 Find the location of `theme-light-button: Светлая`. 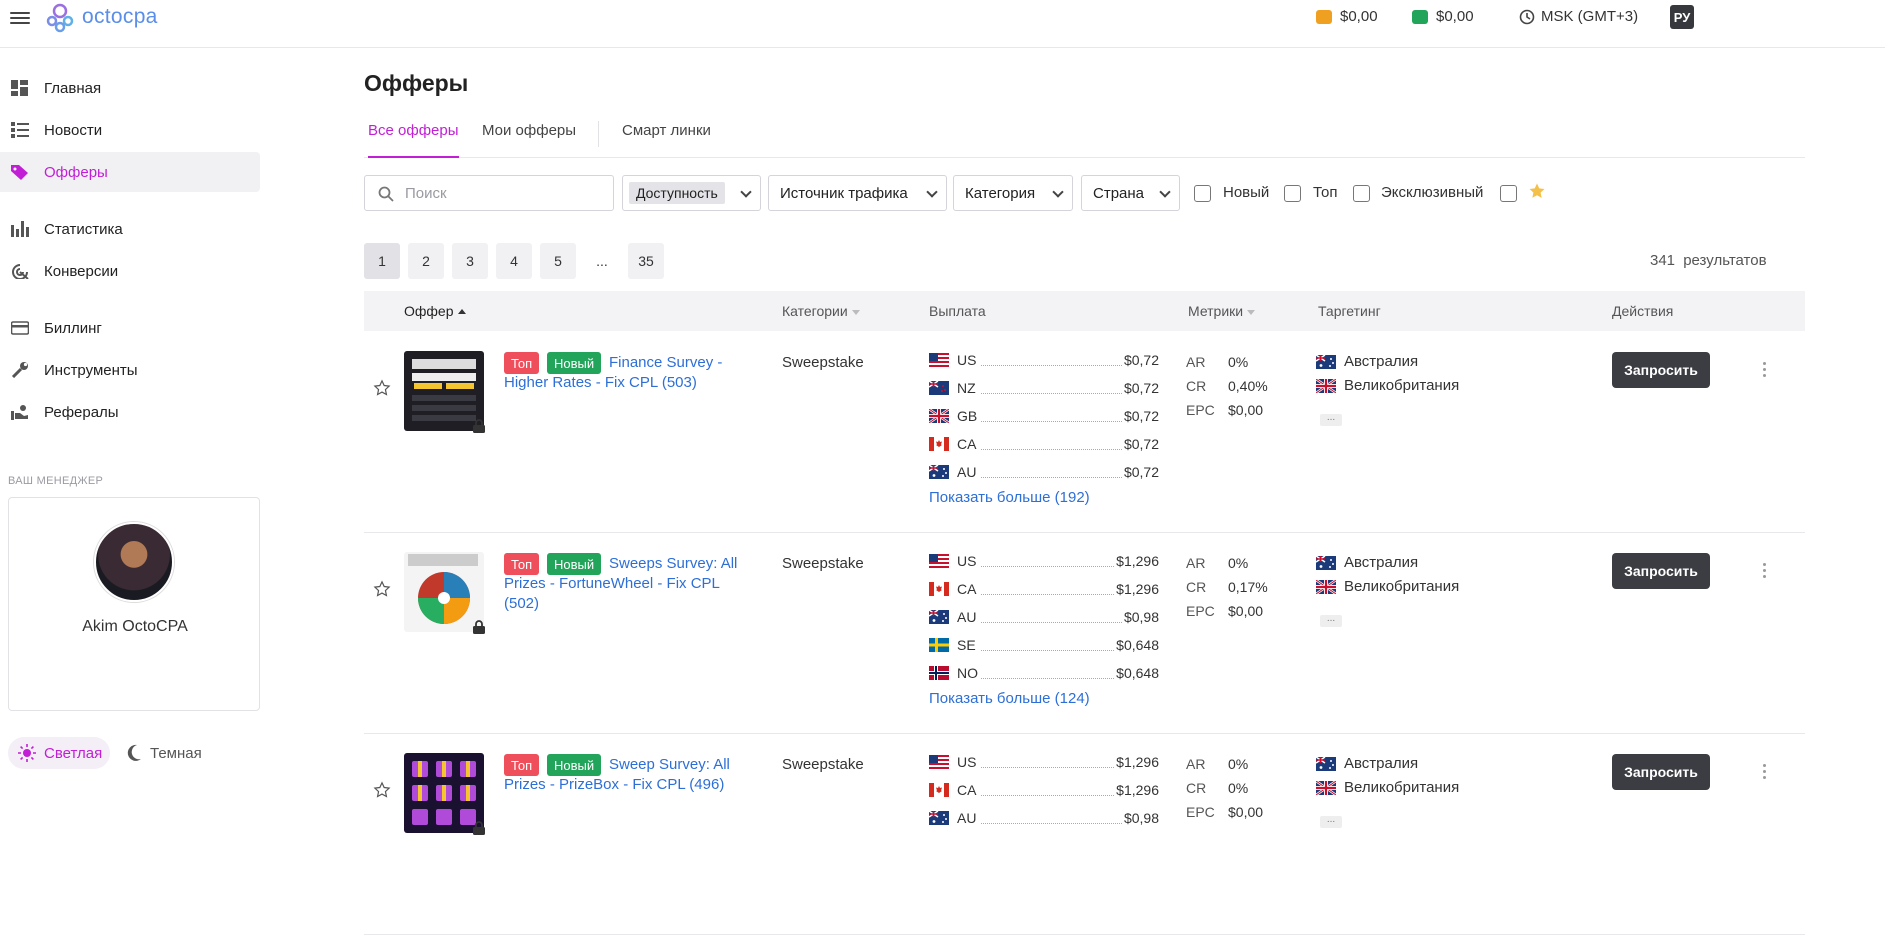

theme-light-button: Светлая is located at coordinates (59, 753).